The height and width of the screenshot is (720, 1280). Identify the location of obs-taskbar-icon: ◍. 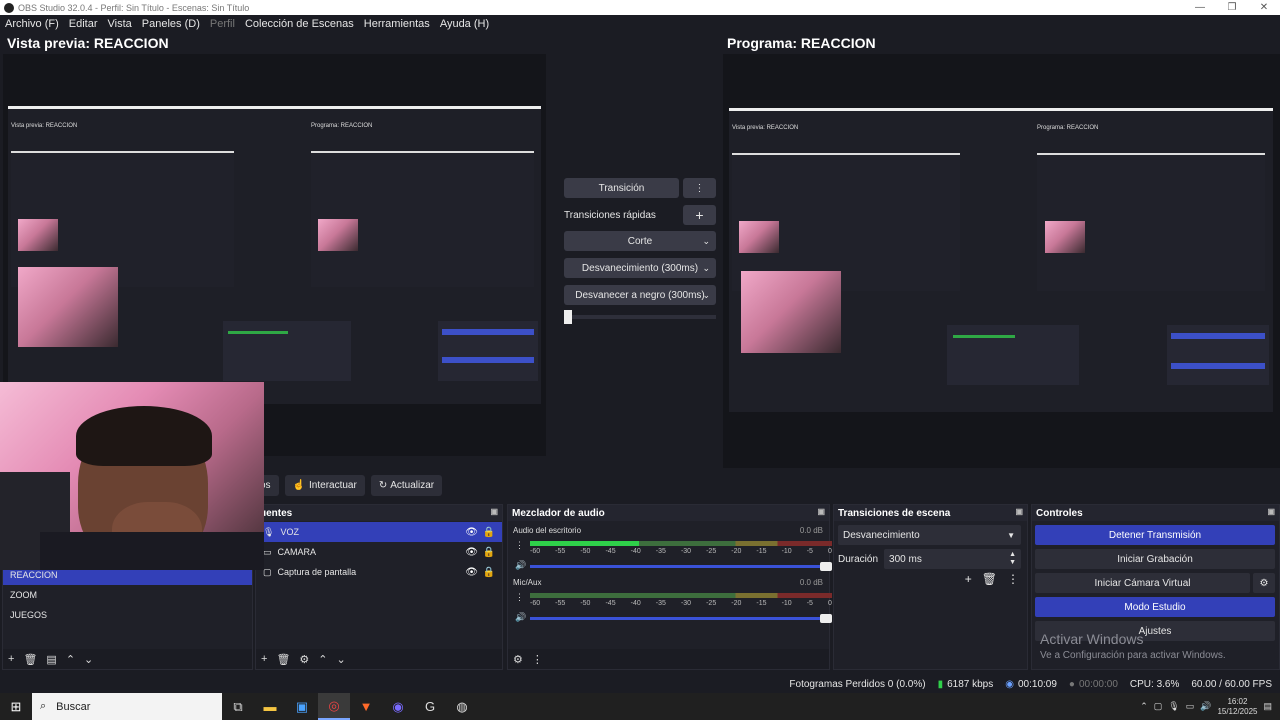
(462, 706).